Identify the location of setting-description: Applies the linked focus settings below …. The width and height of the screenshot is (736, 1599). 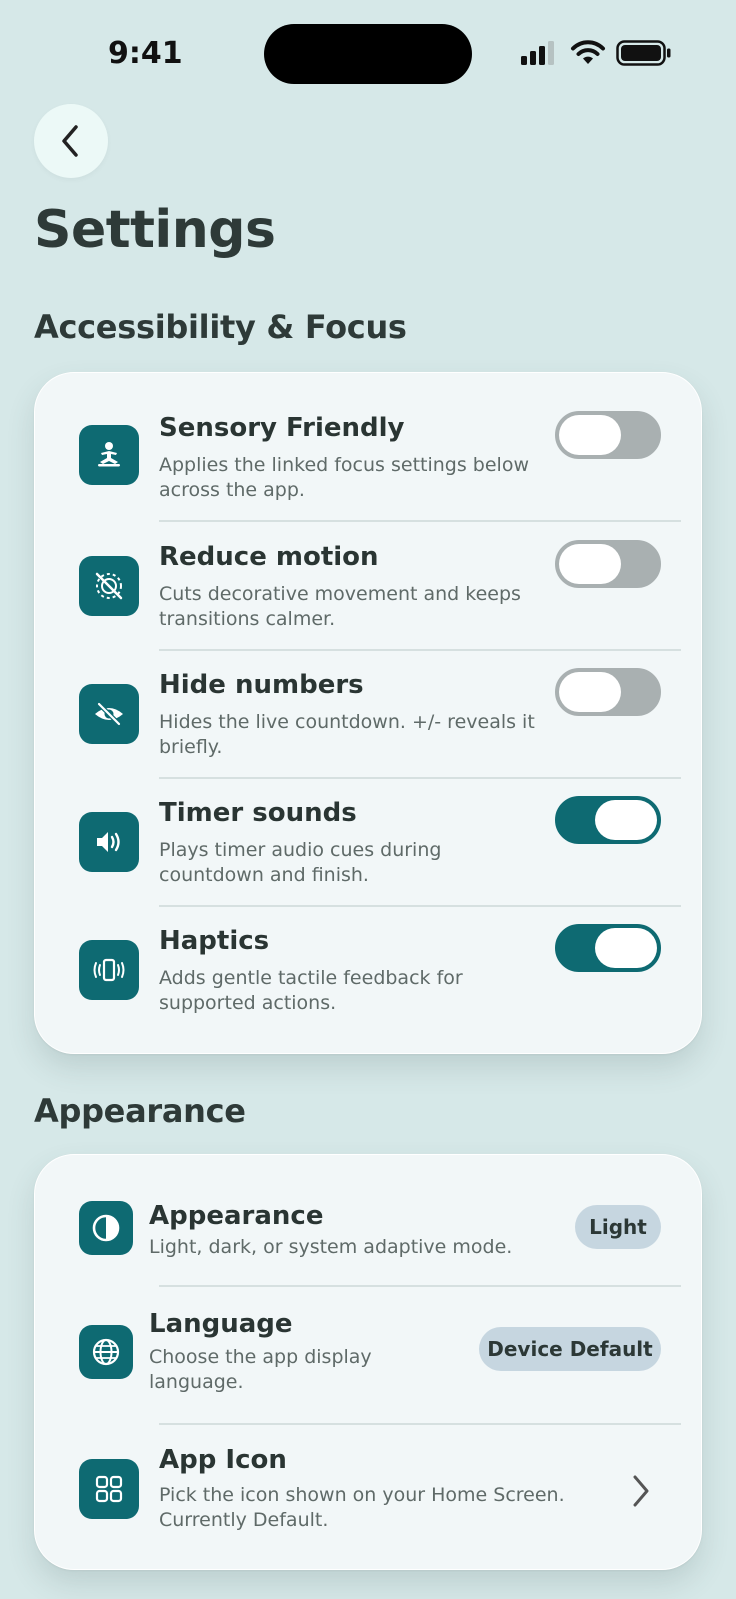
(344, 477).